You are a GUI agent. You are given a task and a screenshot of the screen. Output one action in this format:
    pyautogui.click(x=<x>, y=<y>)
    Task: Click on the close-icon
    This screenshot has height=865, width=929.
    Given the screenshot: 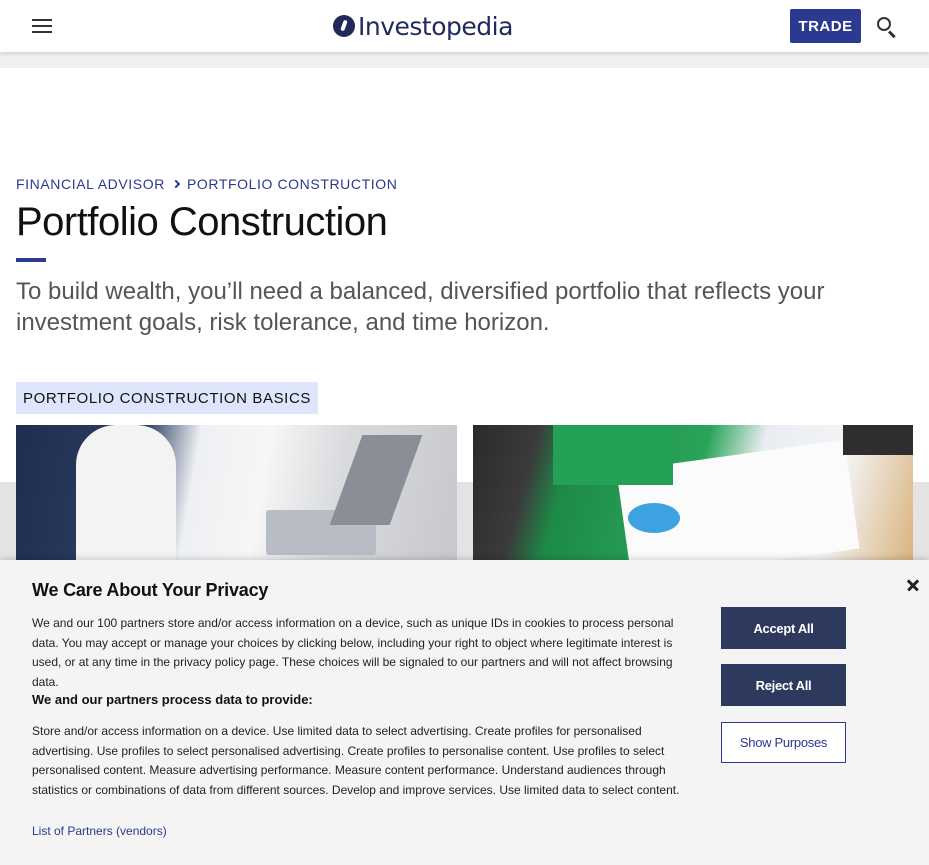 What is the action you would take?
    pyautogui.click(x=913, y=585)
    